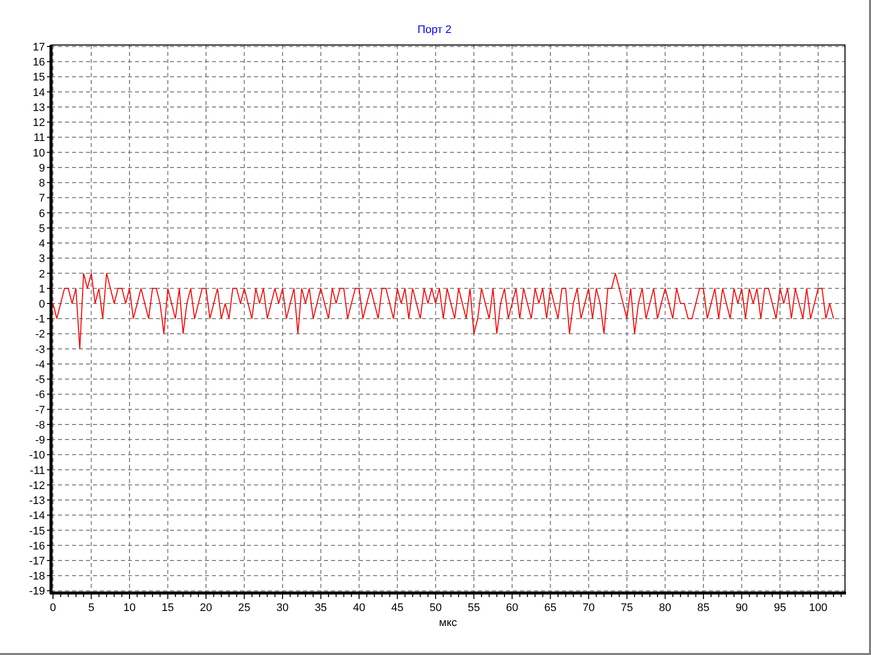  What do you see at coordinates (41, 214) in the screenshot?
I see `y-tick-label: 6` at bounding box center [41, 214].